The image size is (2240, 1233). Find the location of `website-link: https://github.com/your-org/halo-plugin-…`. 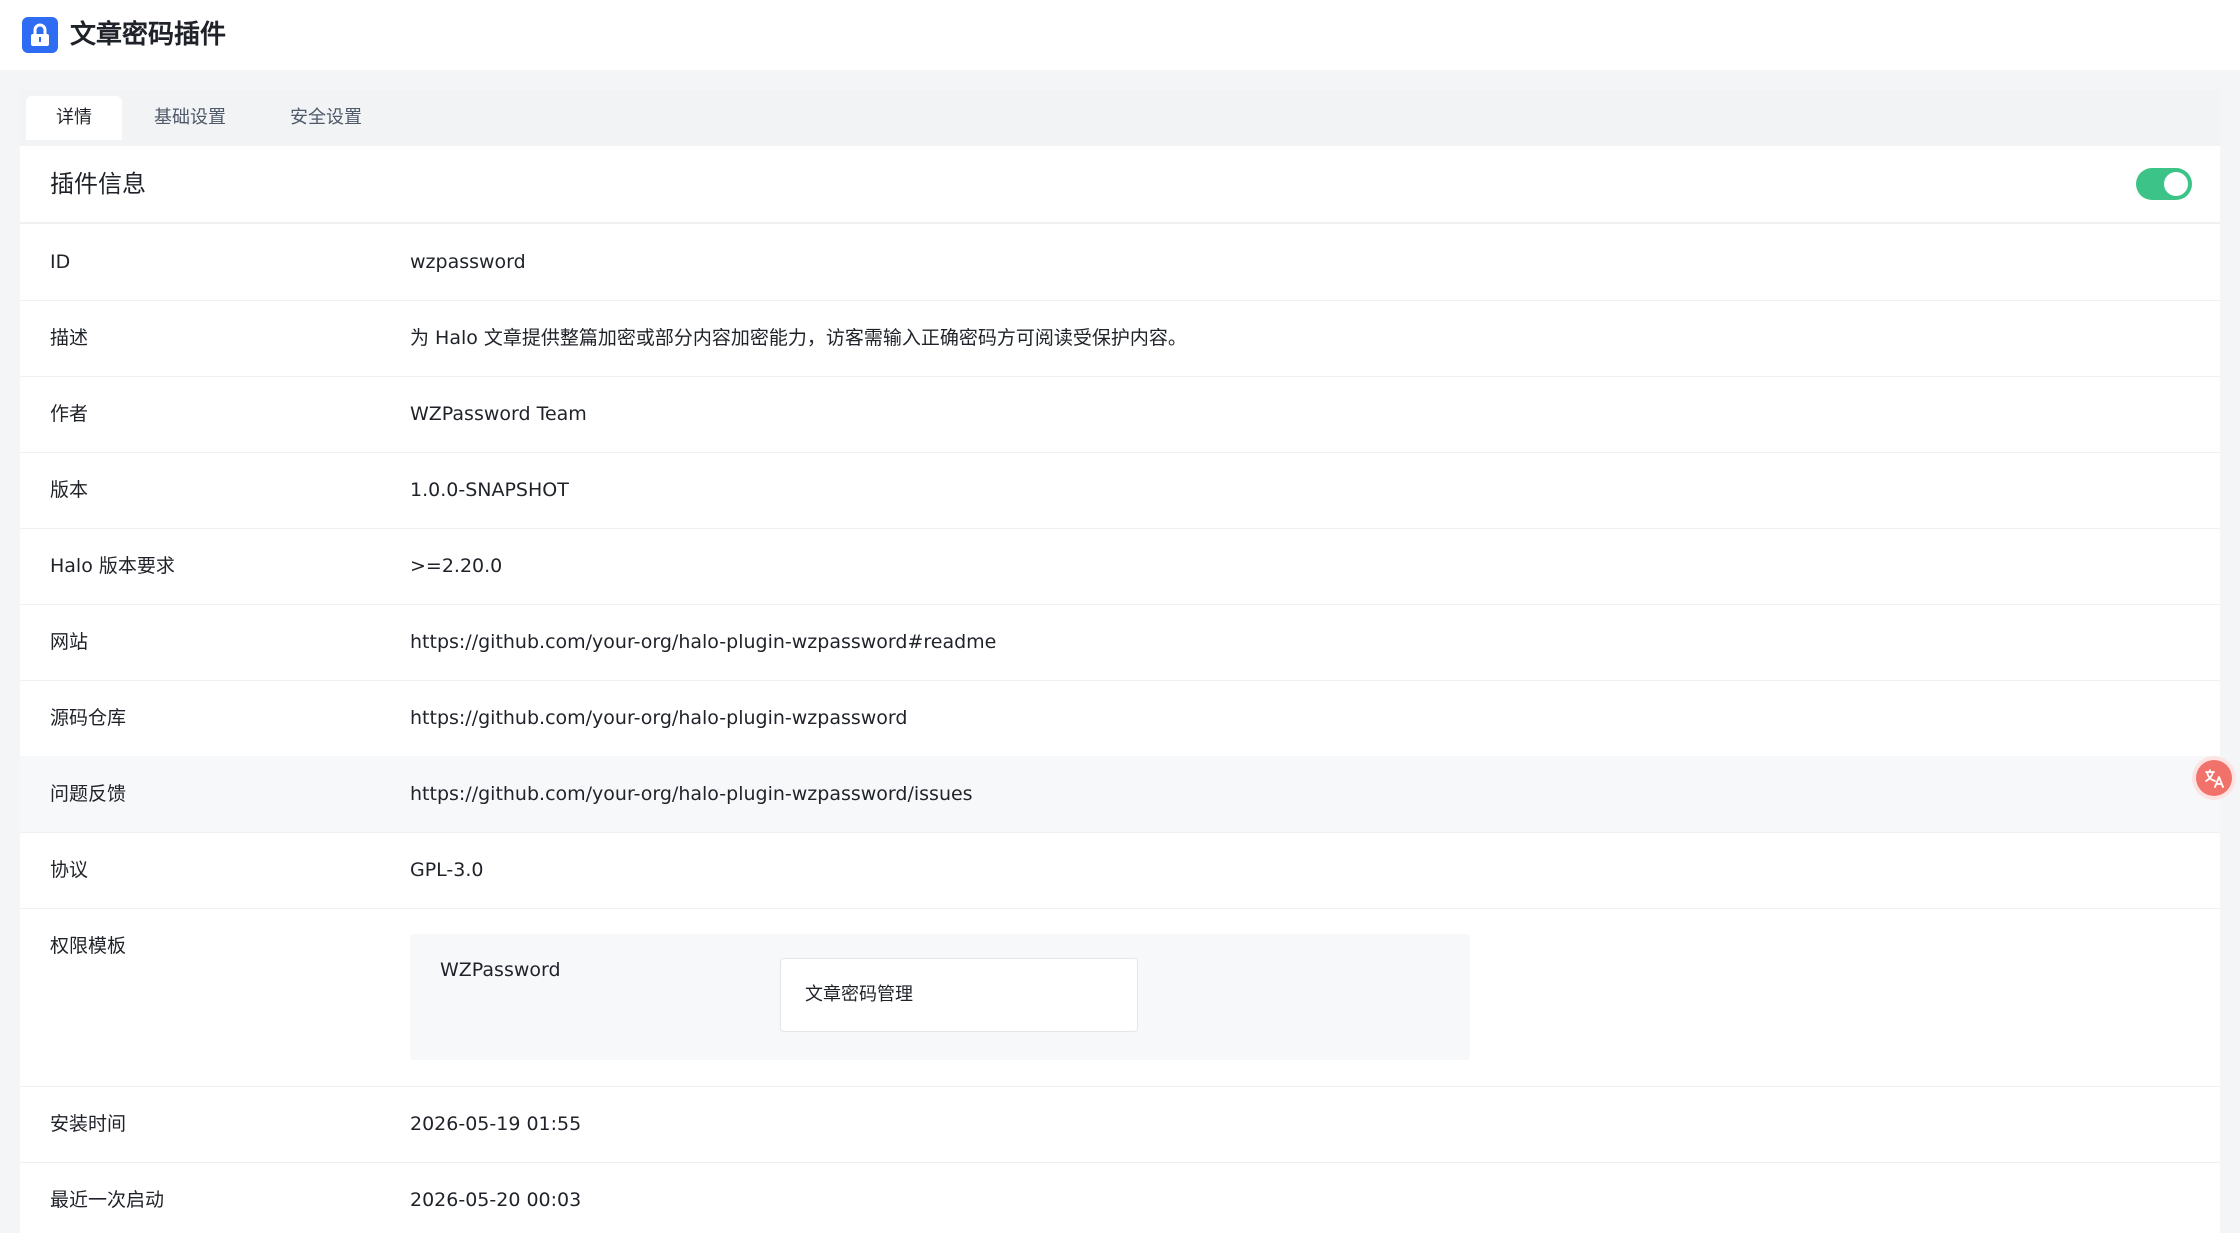

website-link: https://github.com/your-org/halo-plugin-… is located at coordinates (703, 642).